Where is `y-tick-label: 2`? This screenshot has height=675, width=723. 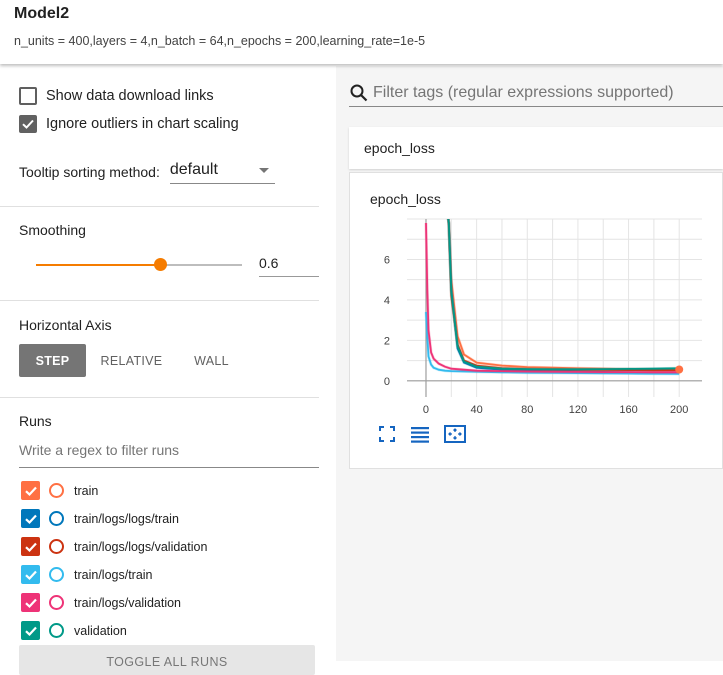 y-tick-label: 2 is located at coordinates (387, 341).